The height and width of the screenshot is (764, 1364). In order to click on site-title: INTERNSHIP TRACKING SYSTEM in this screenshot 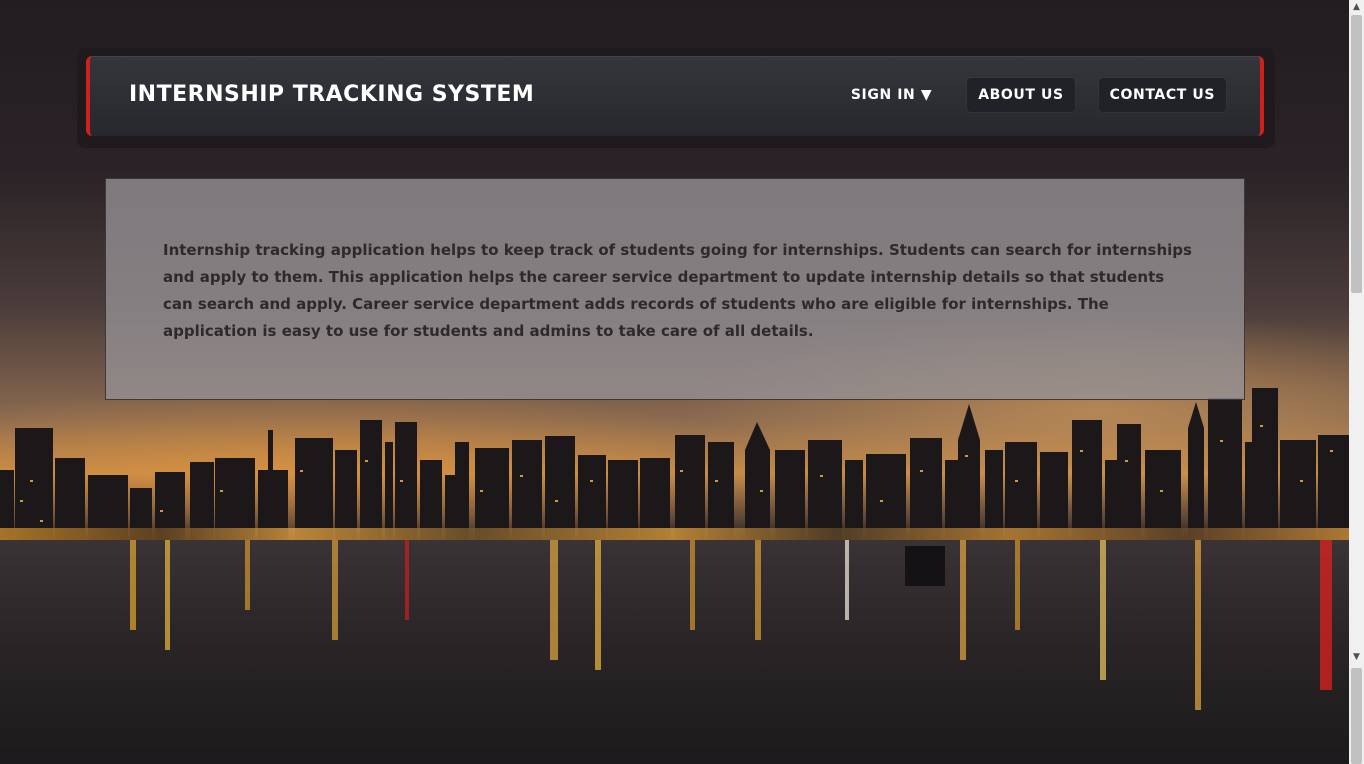, I will do `click(331, 94)`.